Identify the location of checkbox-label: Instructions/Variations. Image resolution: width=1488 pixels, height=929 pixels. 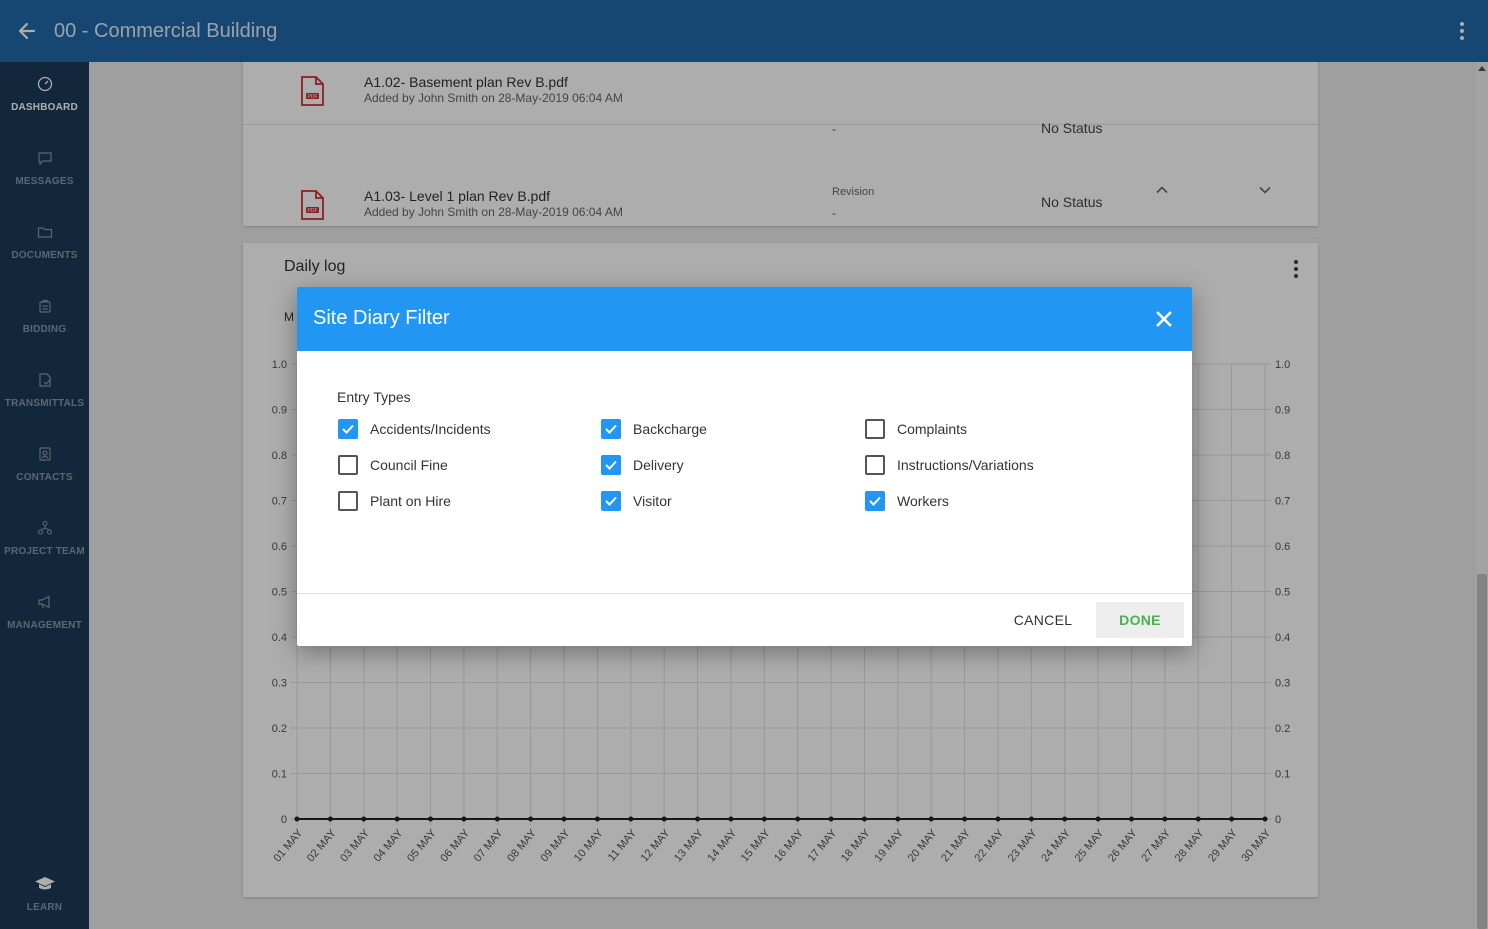
(965, 465).